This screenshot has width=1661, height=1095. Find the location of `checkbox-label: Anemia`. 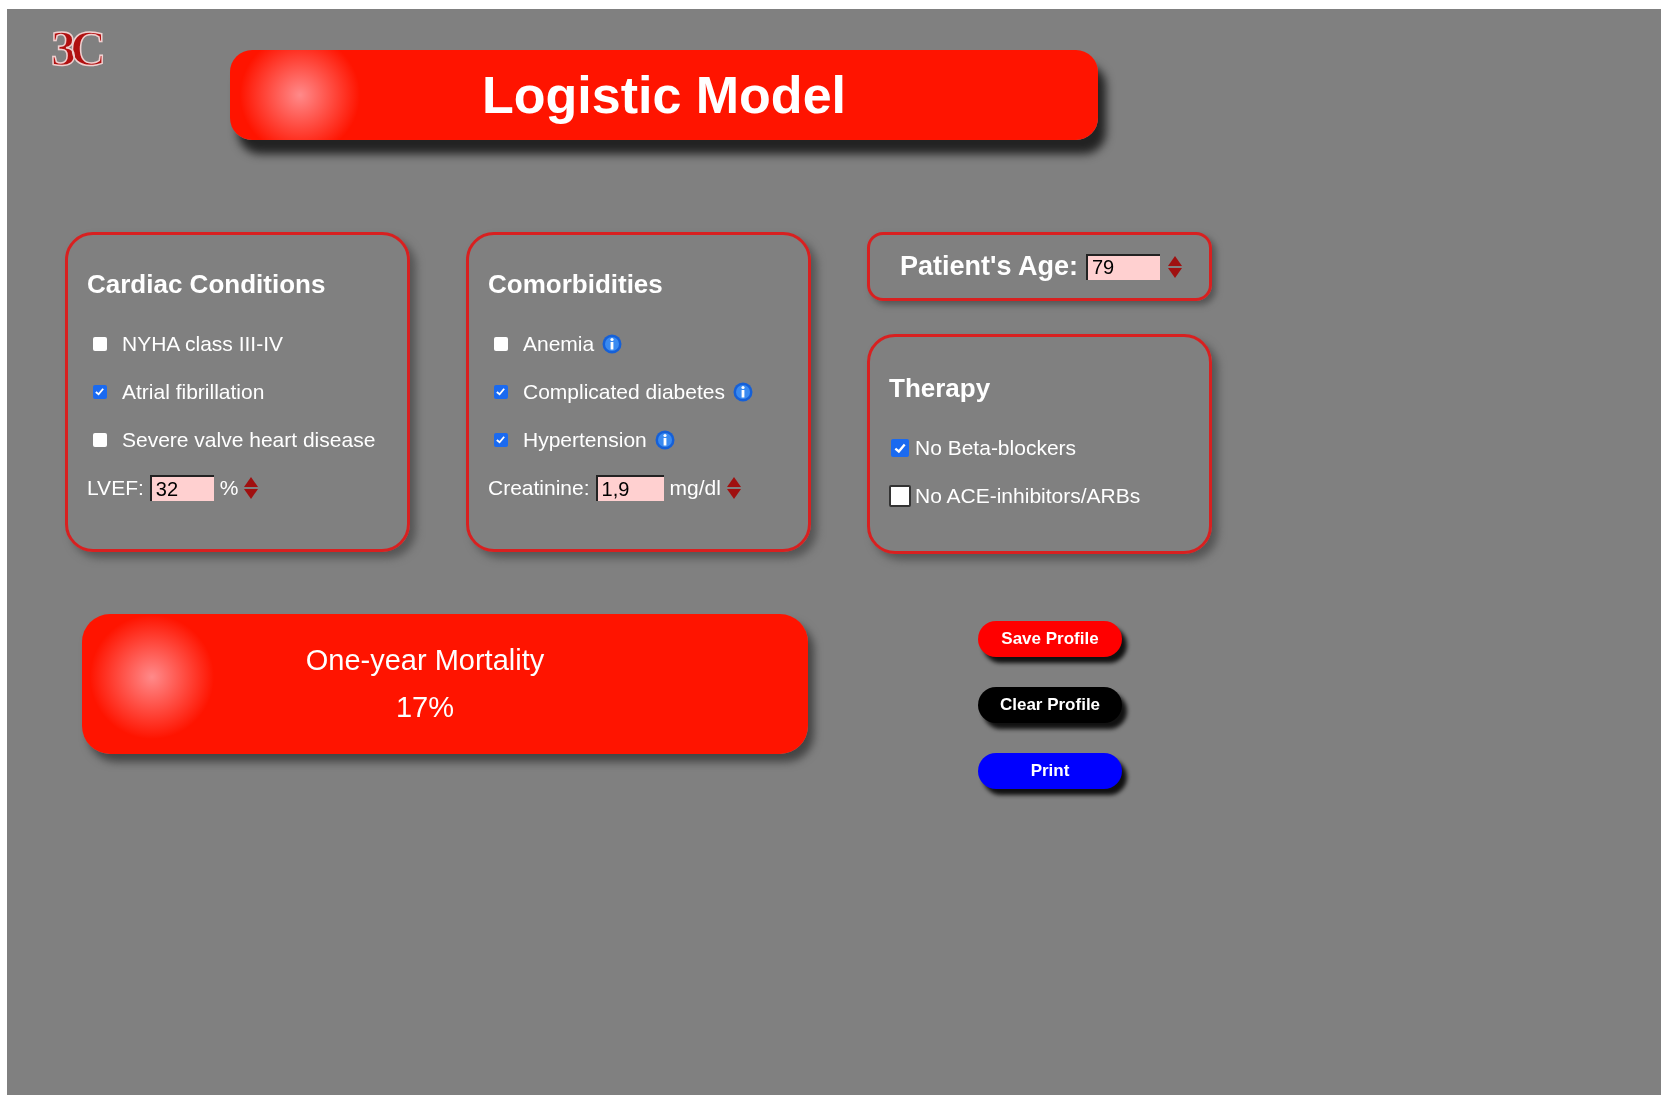

checkbox-label: Anemia is located at coordinates (559, 344).